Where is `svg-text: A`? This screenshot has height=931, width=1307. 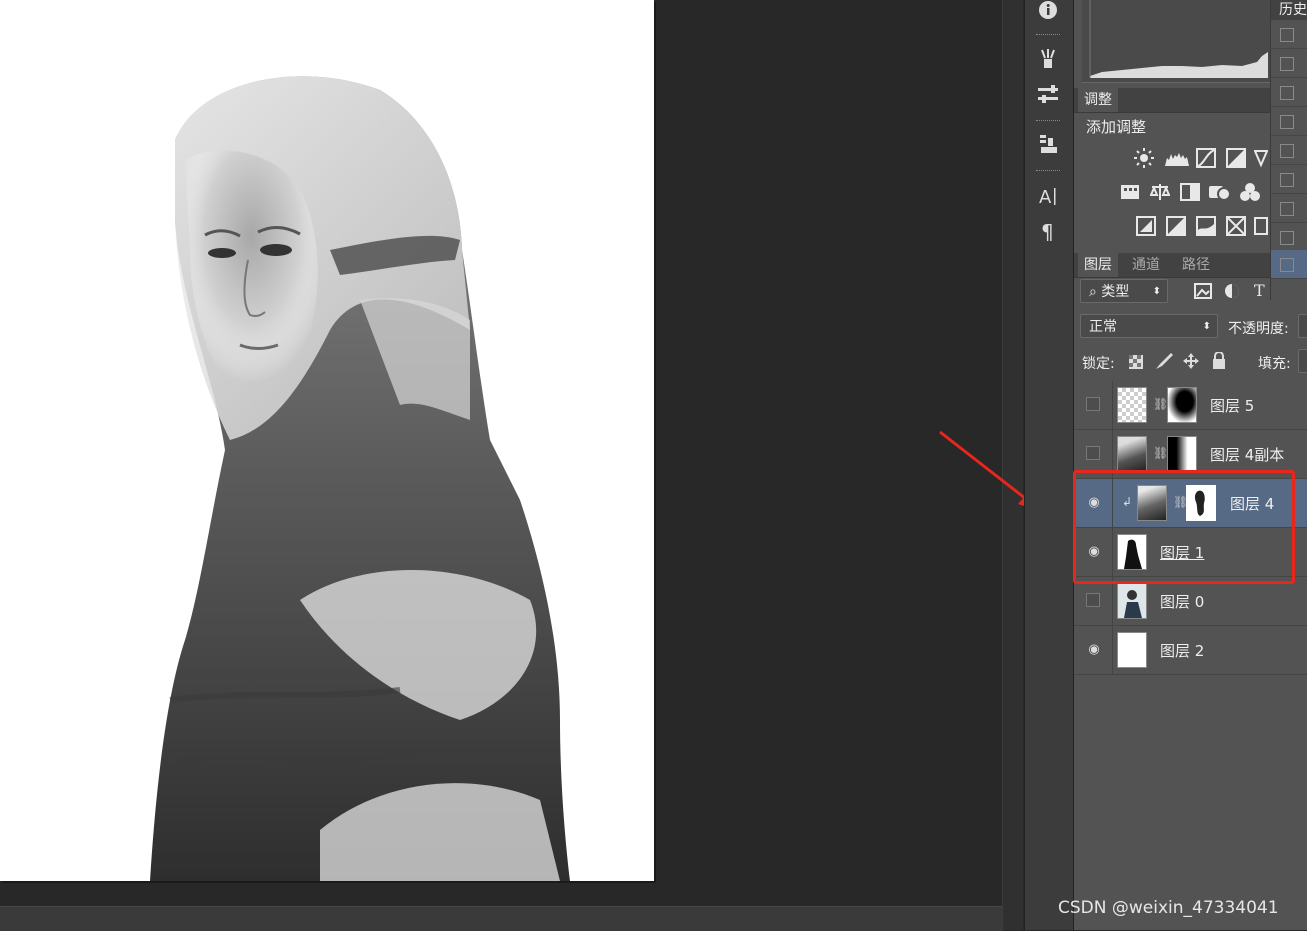 svg-text: A is located at coordinates (1045, 197).